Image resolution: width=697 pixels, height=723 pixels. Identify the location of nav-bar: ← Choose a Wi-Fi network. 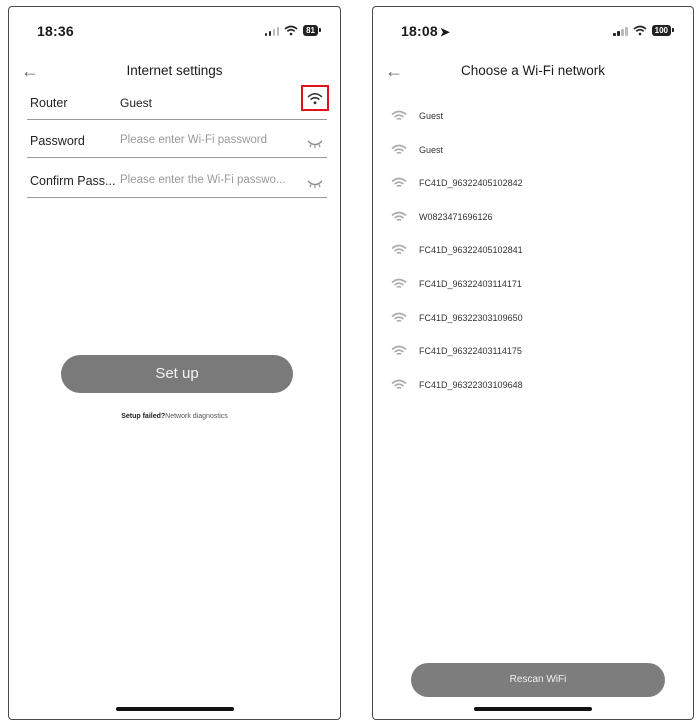
(533, 73).